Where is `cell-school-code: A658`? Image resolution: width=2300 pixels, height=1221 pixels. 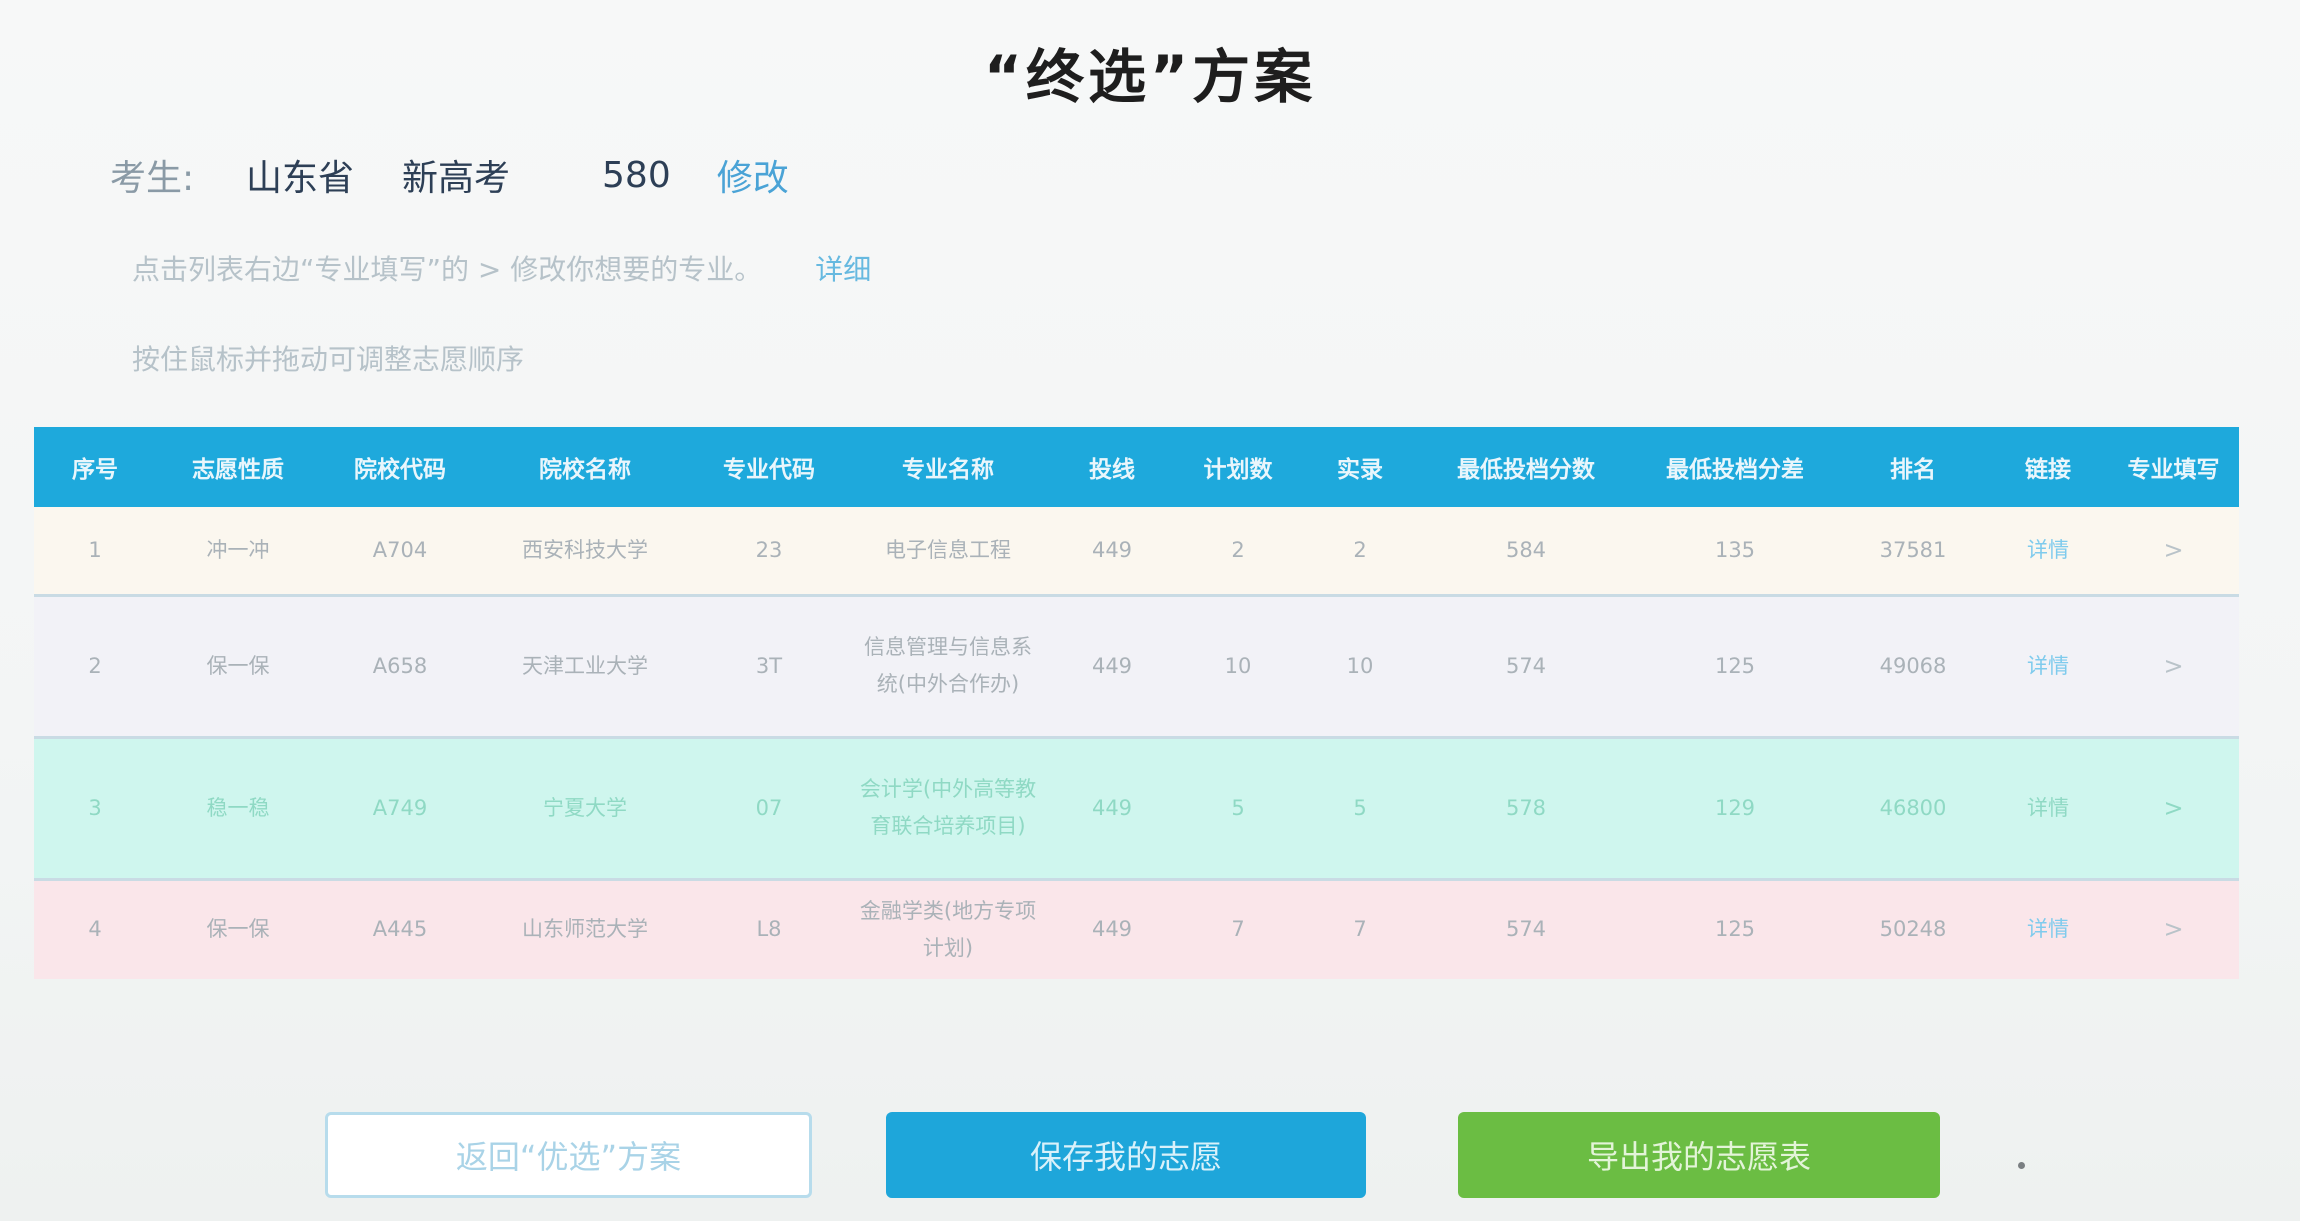
cell-school-code: A658 is located at coordinates (400, 665).